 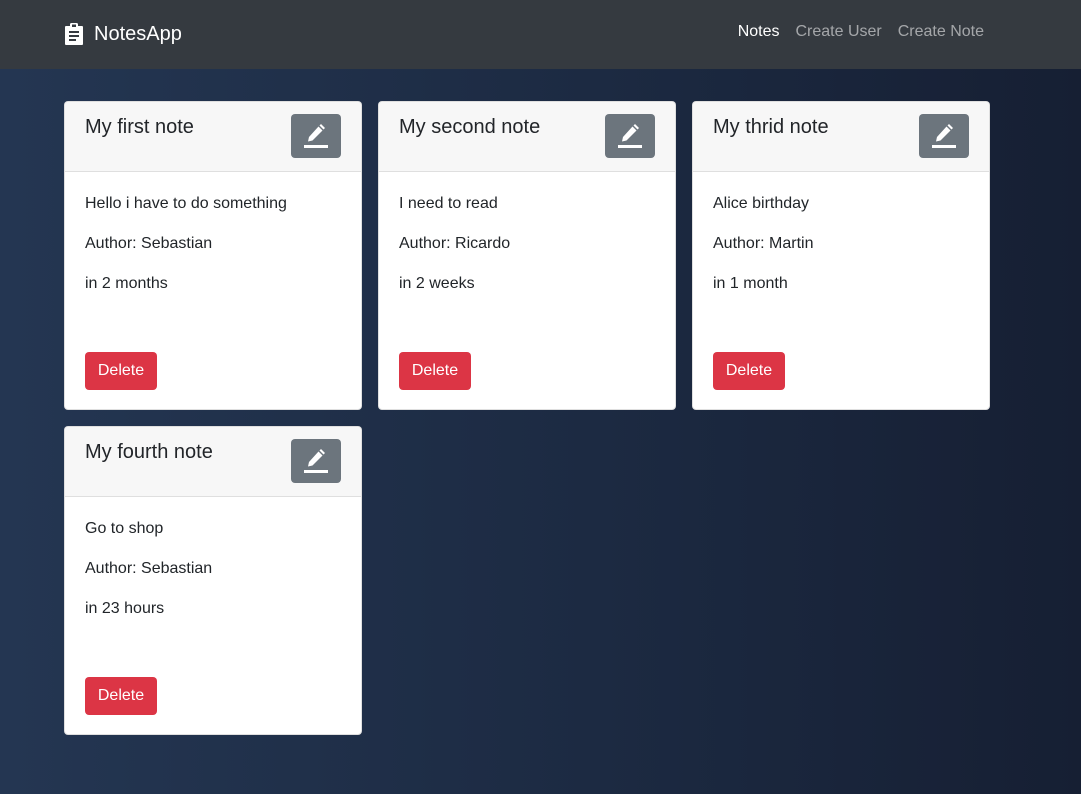 I want to click on note-time: in 23 hours, so click(x=125, y=608).